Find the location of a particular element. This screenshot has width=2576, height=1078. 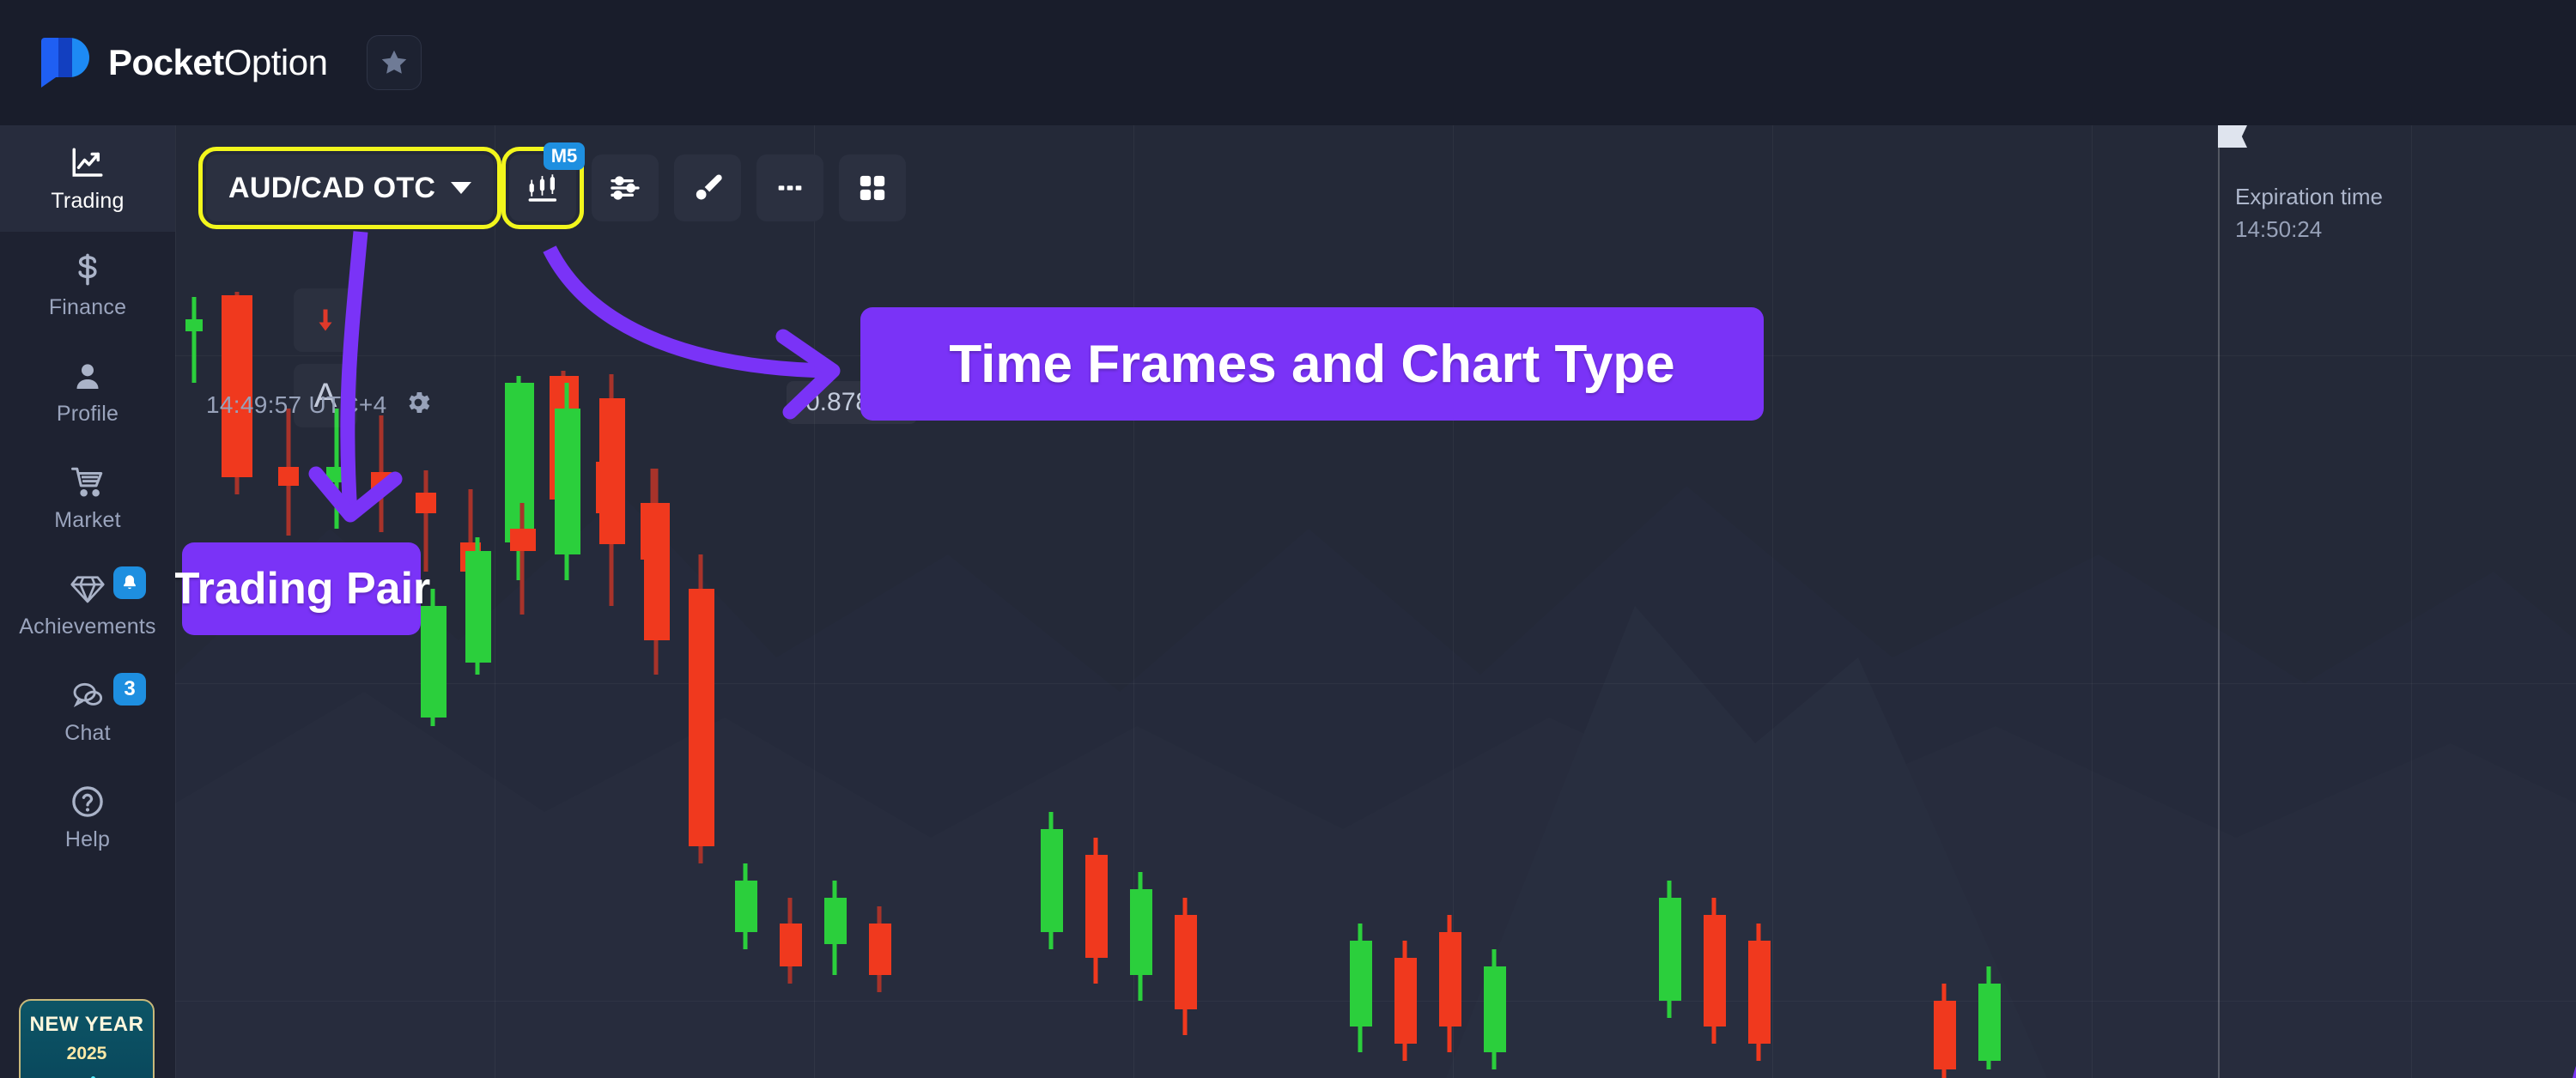

sidebar-item-finance: Finance is located at coordinates (87, 285).